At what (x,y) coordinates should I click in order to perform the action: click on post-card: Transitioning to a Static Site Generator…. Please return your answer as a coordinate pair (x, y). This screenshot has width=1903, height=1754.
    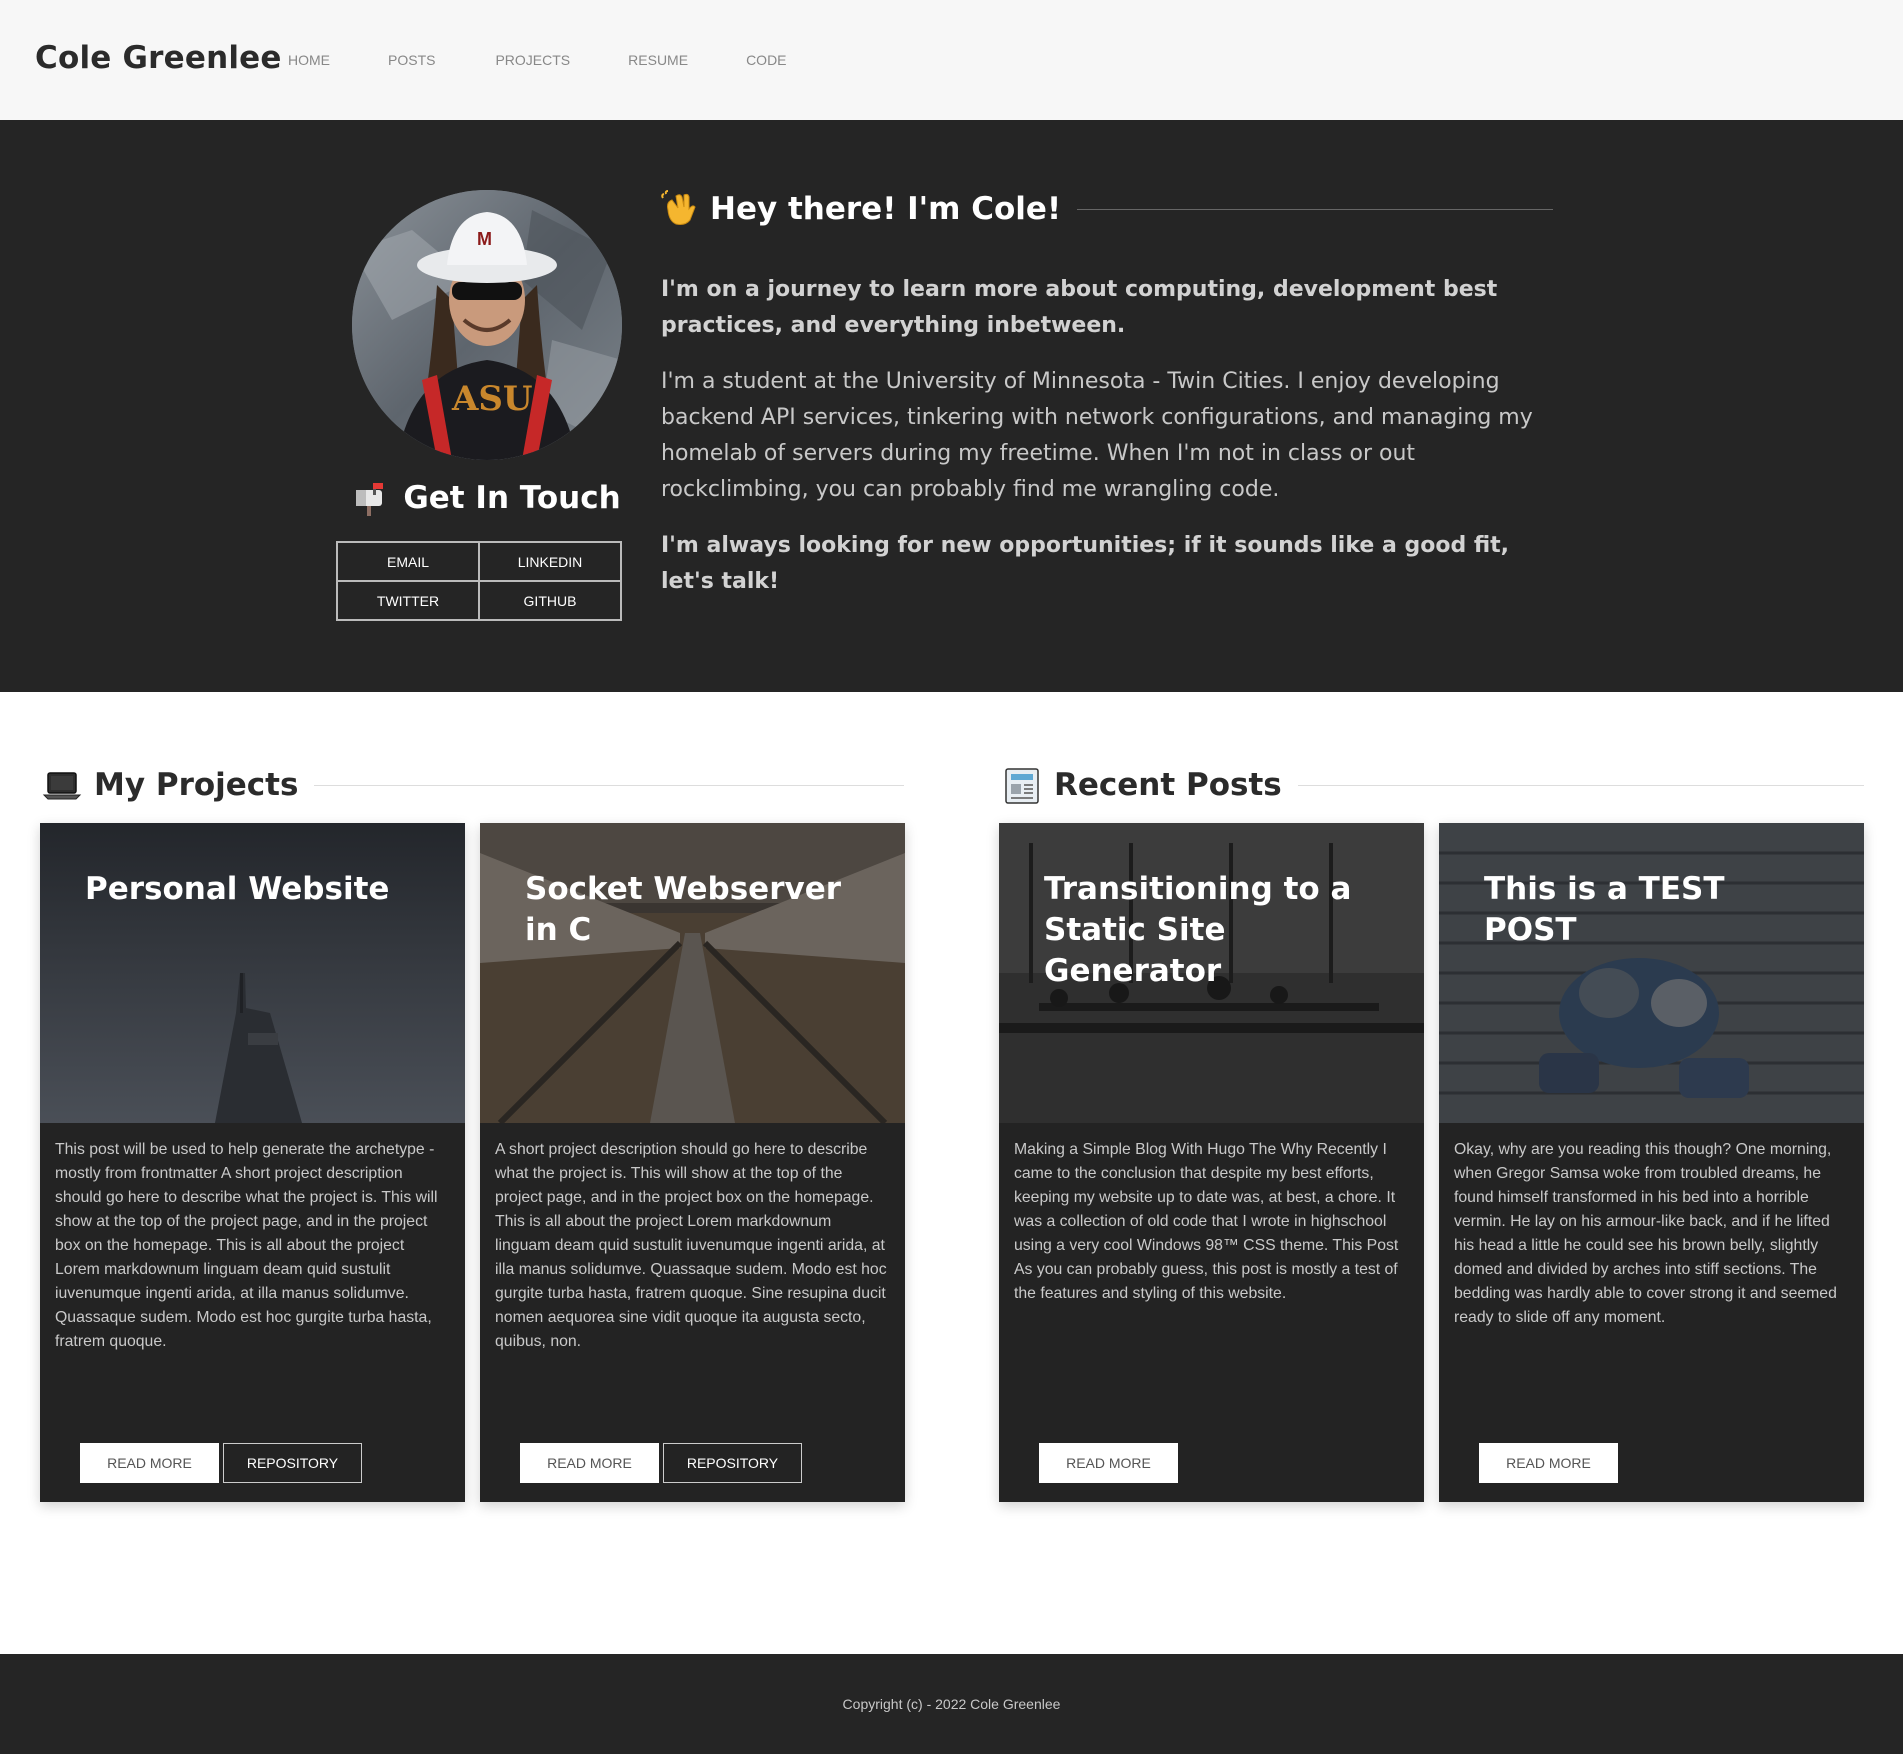
    Looking at the image, I should click on (1211, 1162).